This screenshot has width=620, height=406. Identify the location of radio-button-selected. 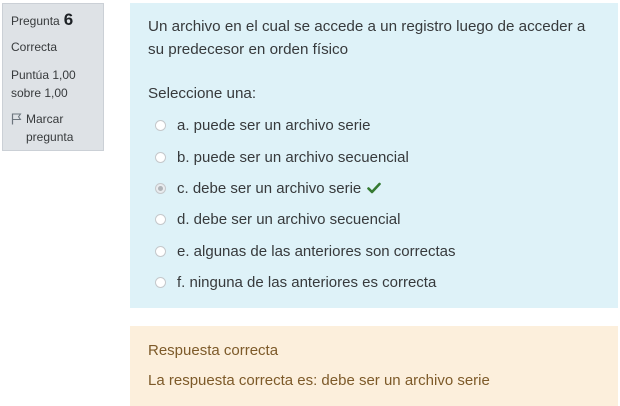
(160, 188).